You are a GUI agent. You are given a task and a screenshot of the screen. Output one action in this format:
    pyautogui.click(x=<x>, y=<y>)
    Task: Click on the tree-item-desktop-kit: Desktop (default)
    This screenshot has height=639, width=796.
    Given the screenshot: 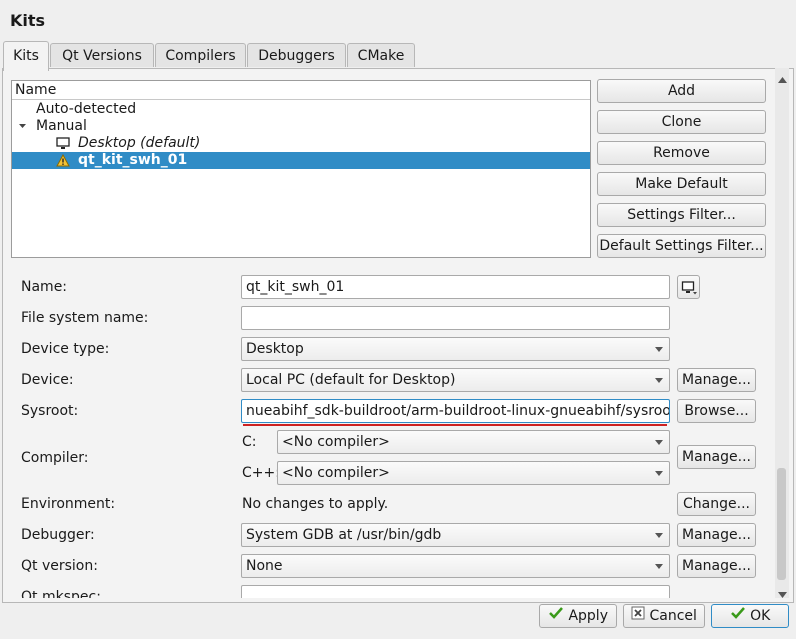 What is the action you would take?
    pyautogui.click(x=301, y=143)
    